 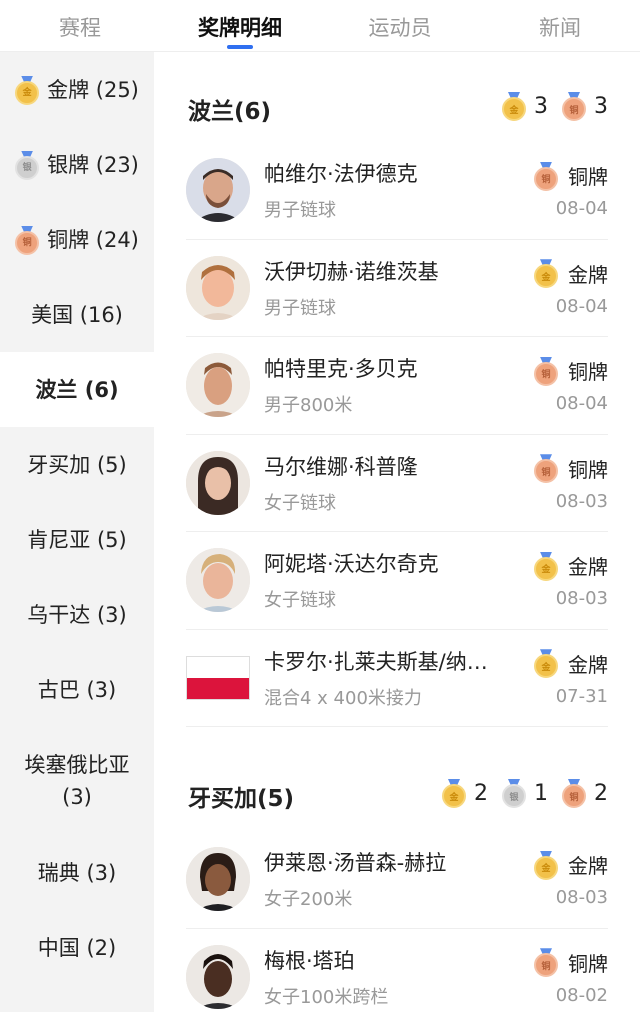 What do you see at coordinates (93, 89) in the screenshot?
I see `sidebar-item-label: 金牌 (25)` at bounding box center [93, 89].